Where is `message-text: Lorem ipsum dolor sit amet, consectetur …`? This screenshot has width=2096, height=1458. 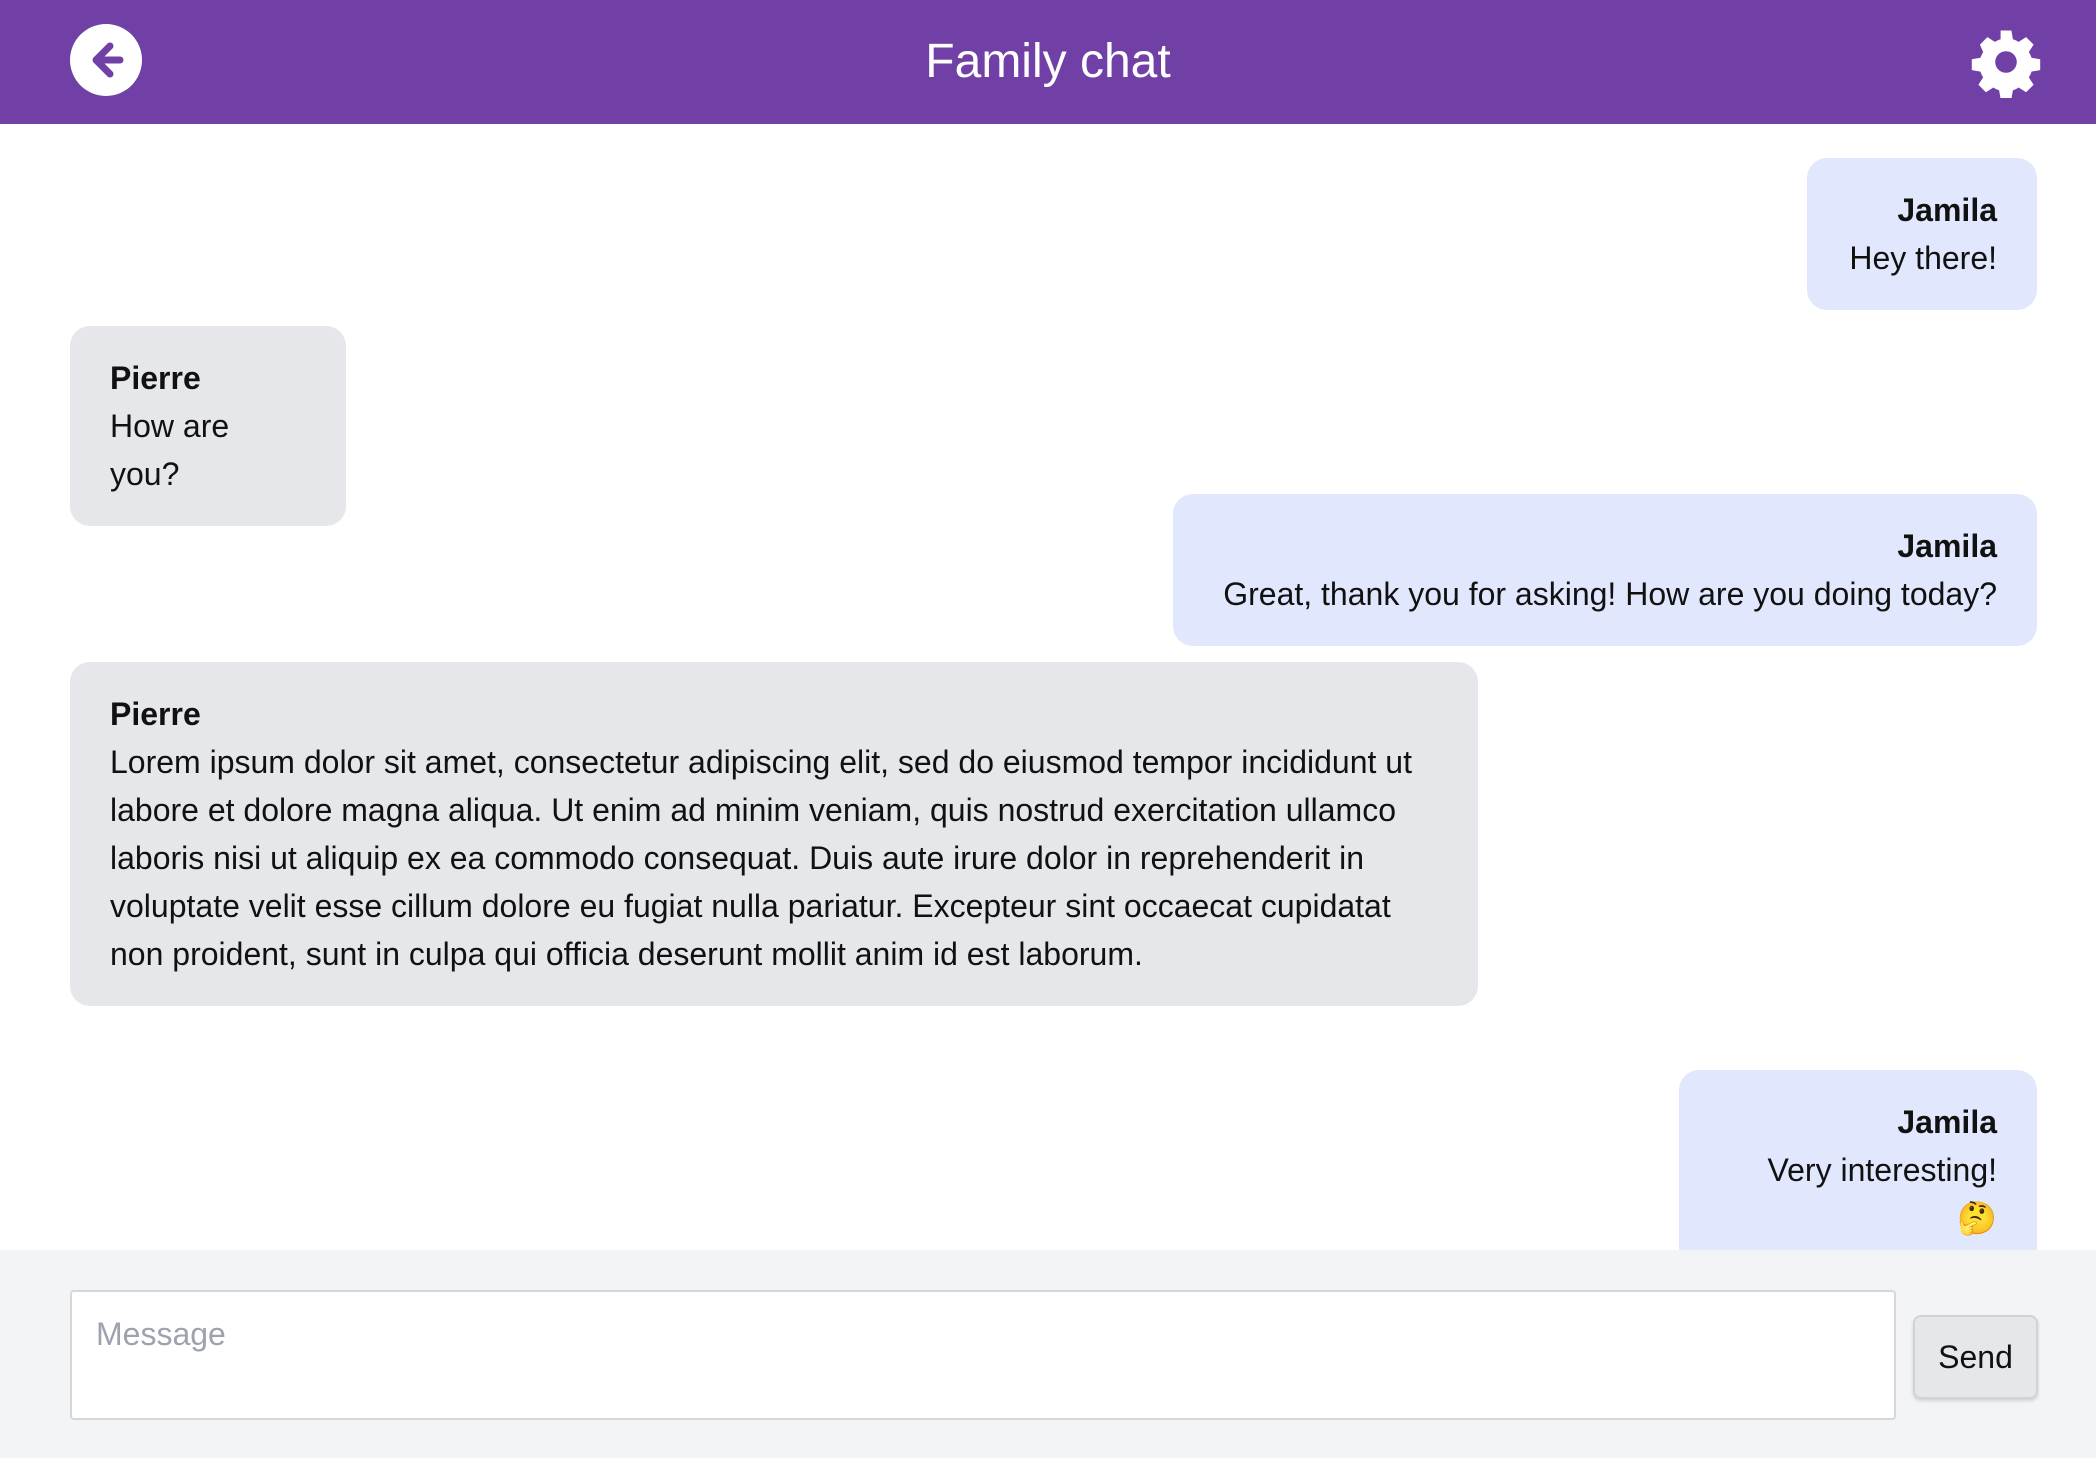
message-text: Lorem ipsum dolor sit amet, consectetur … is located at coordinates (761, 858).